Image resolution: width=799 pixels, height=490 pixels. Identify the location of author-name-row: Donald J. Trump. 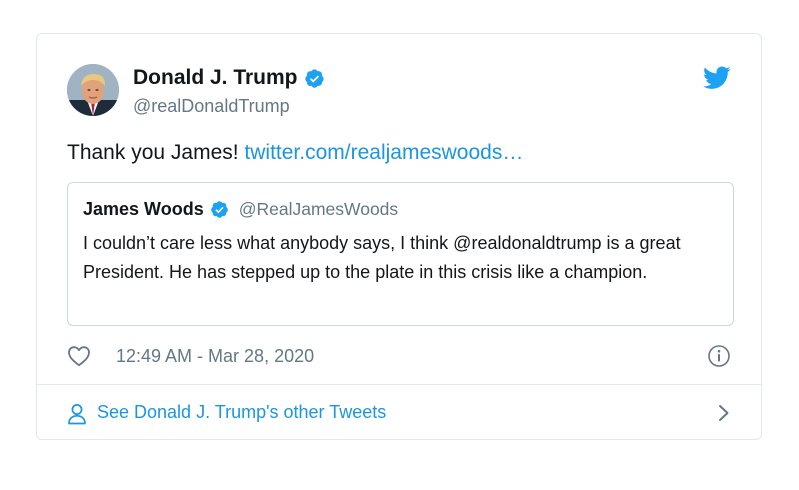
(229, 78).